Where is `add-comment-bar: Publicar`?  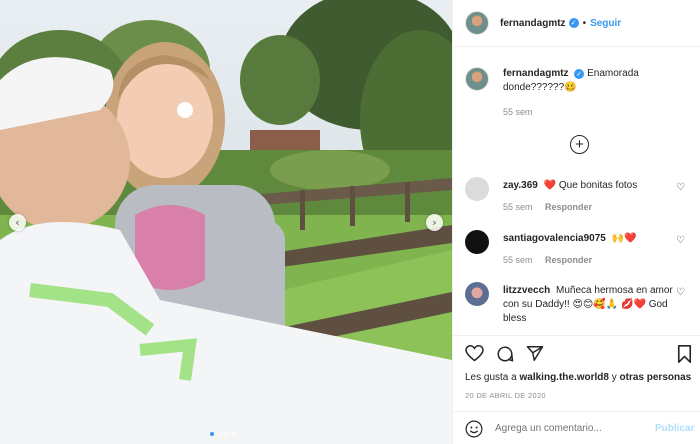 add-comment-bar: Publicar is located at coordinates (576, 427).